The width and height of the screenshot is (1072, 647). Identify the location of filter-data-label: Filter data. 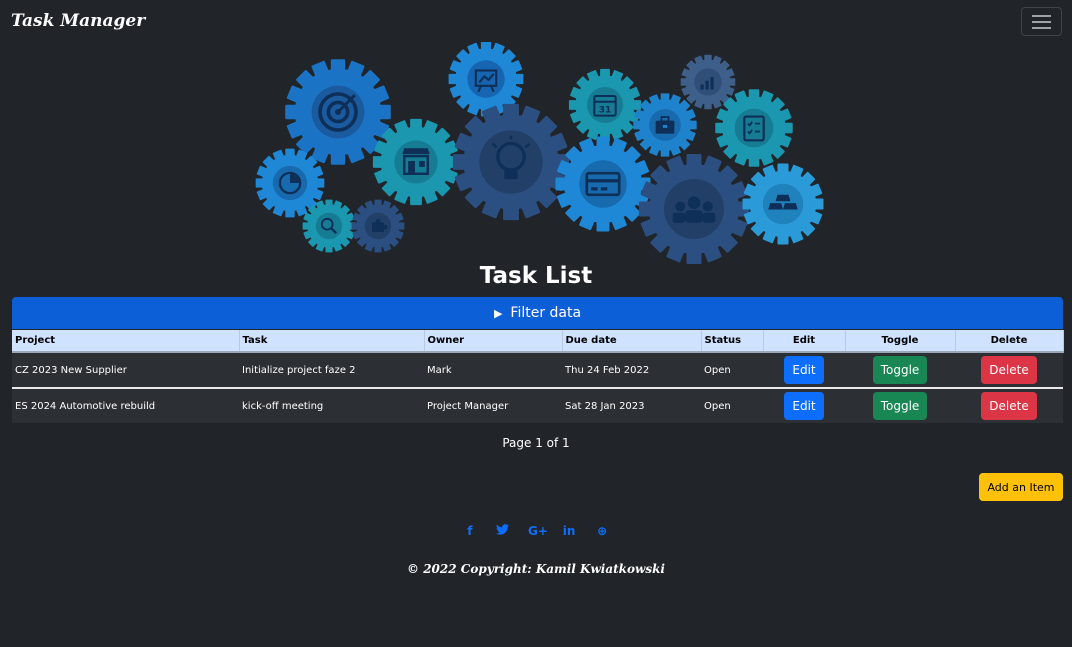
(546, 313).